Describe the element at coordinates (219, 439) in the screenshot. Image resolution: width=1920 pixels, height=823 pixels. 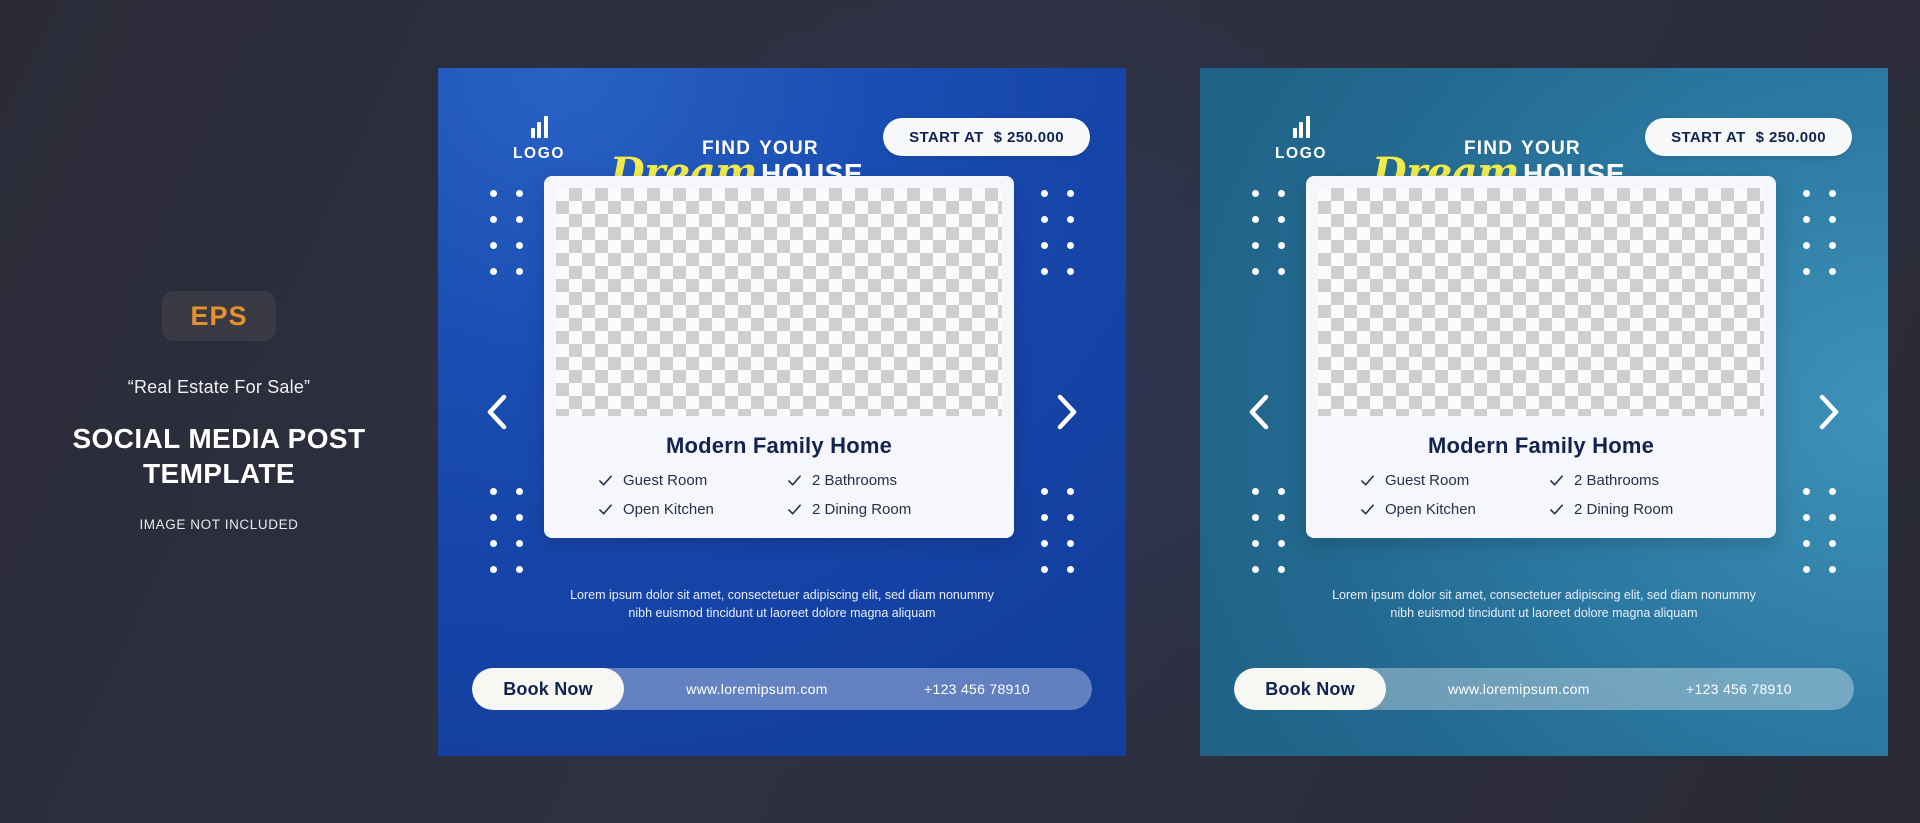
I see `page-title-line1: SOCIAL MEDIA POST` at that location.